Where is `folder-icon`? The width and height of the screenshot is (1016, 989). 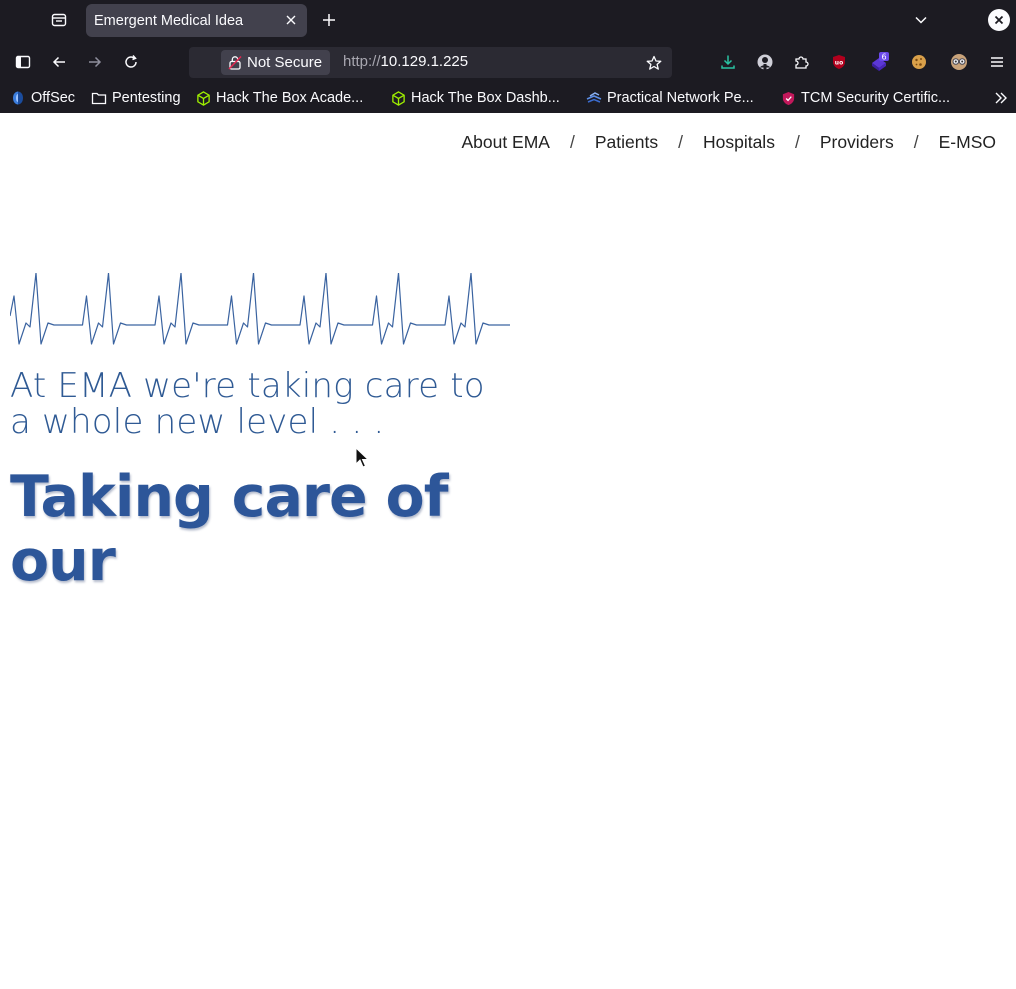
folder-icon is located at coordinates (99, 98).